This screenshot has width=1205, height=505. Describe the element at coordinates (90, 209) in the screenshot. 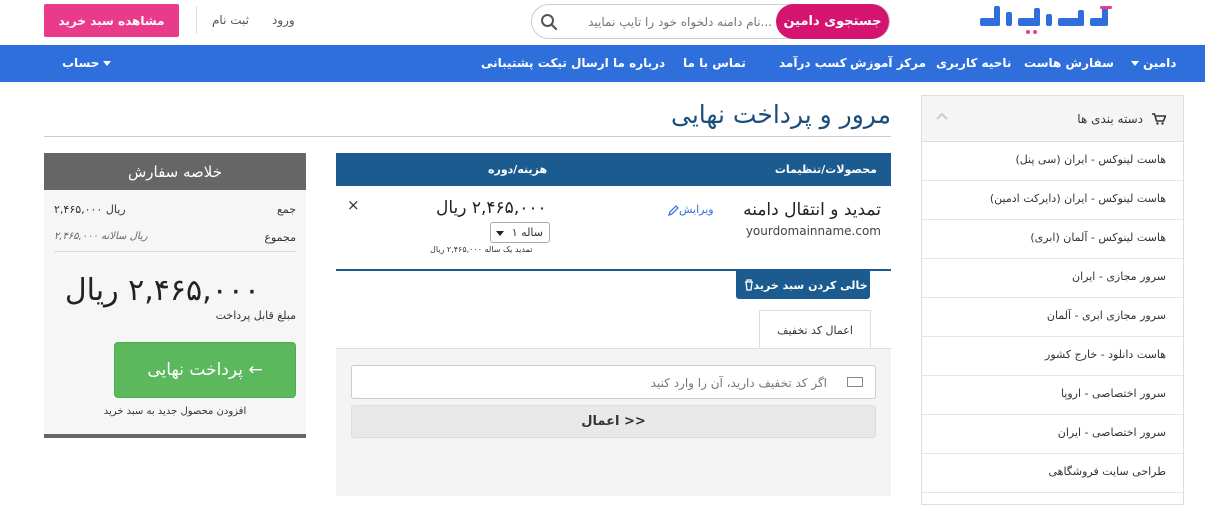

I see `subtotal-value: ۲,۴۶۵,۰۰۰ ریال` at that location.